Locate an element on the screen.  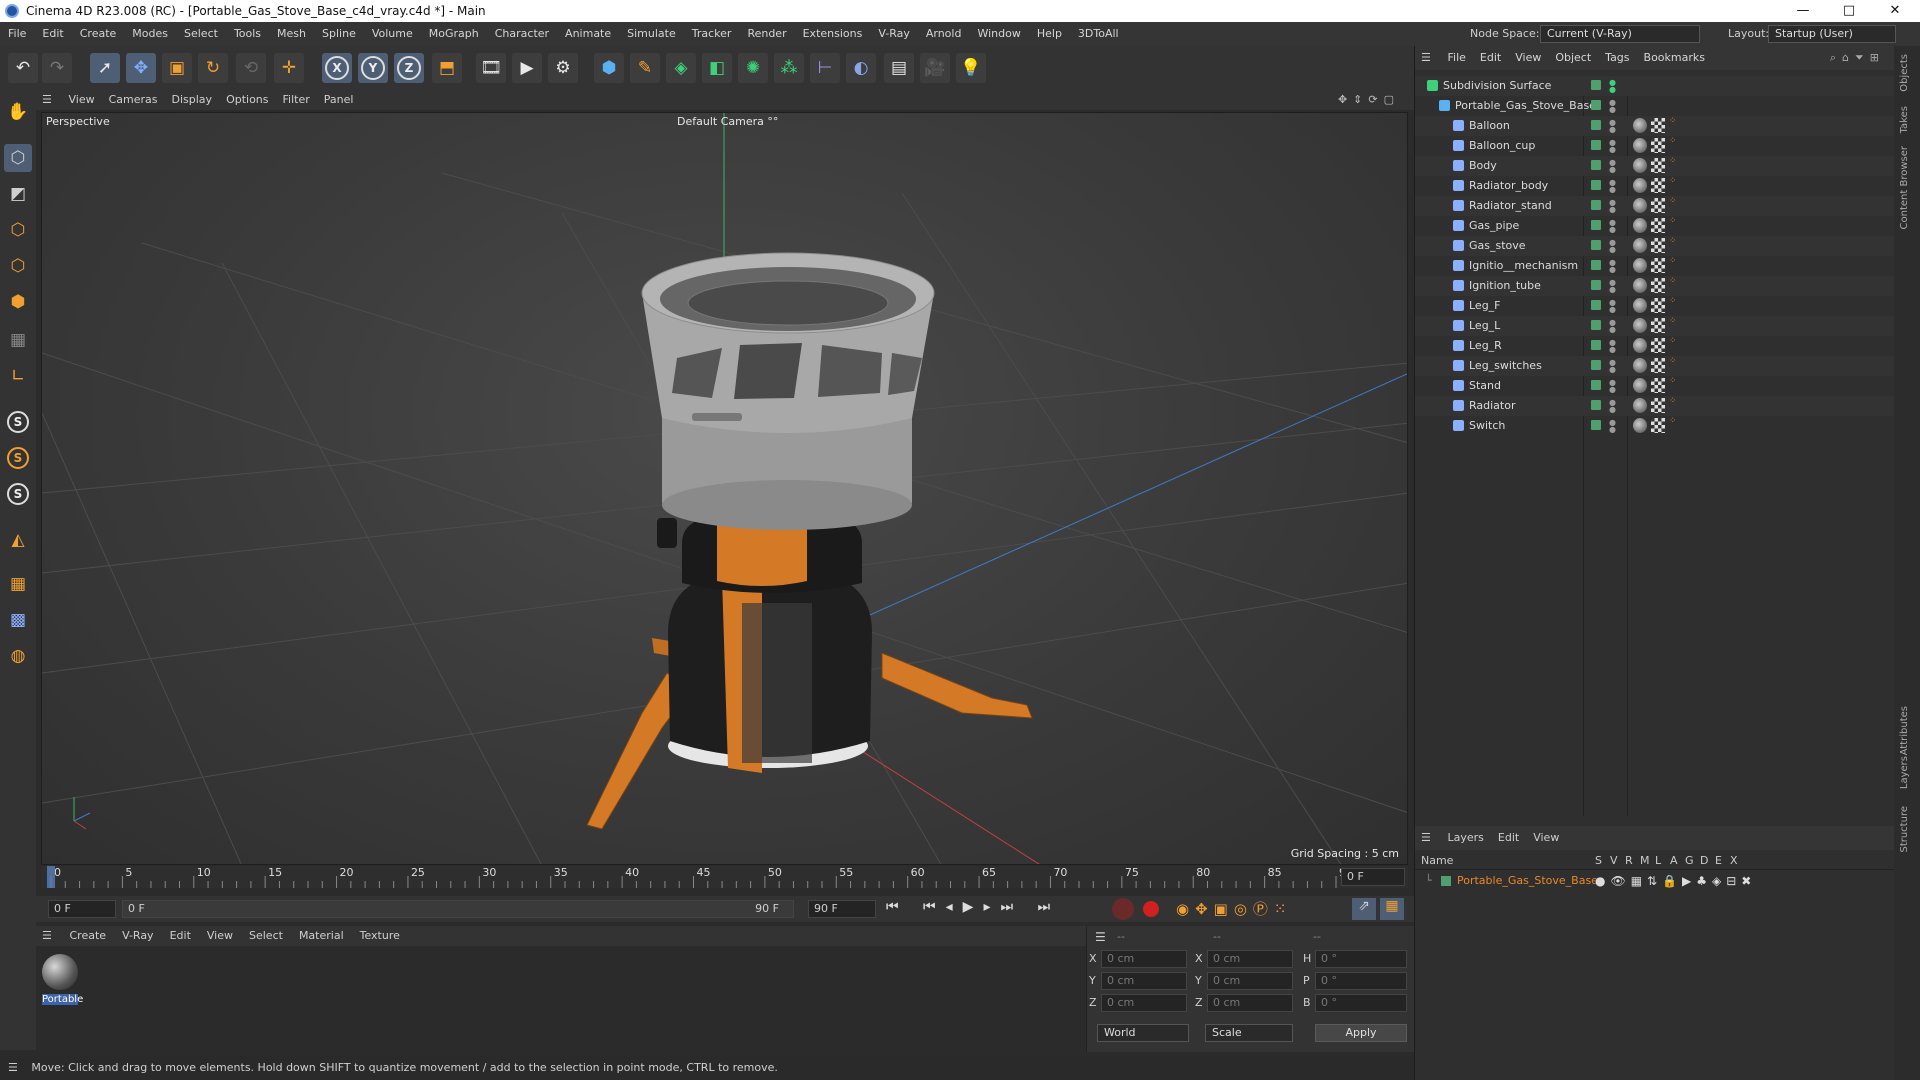
timeline-mode-icon: ⇗ is located at coordinates (1364, 909).